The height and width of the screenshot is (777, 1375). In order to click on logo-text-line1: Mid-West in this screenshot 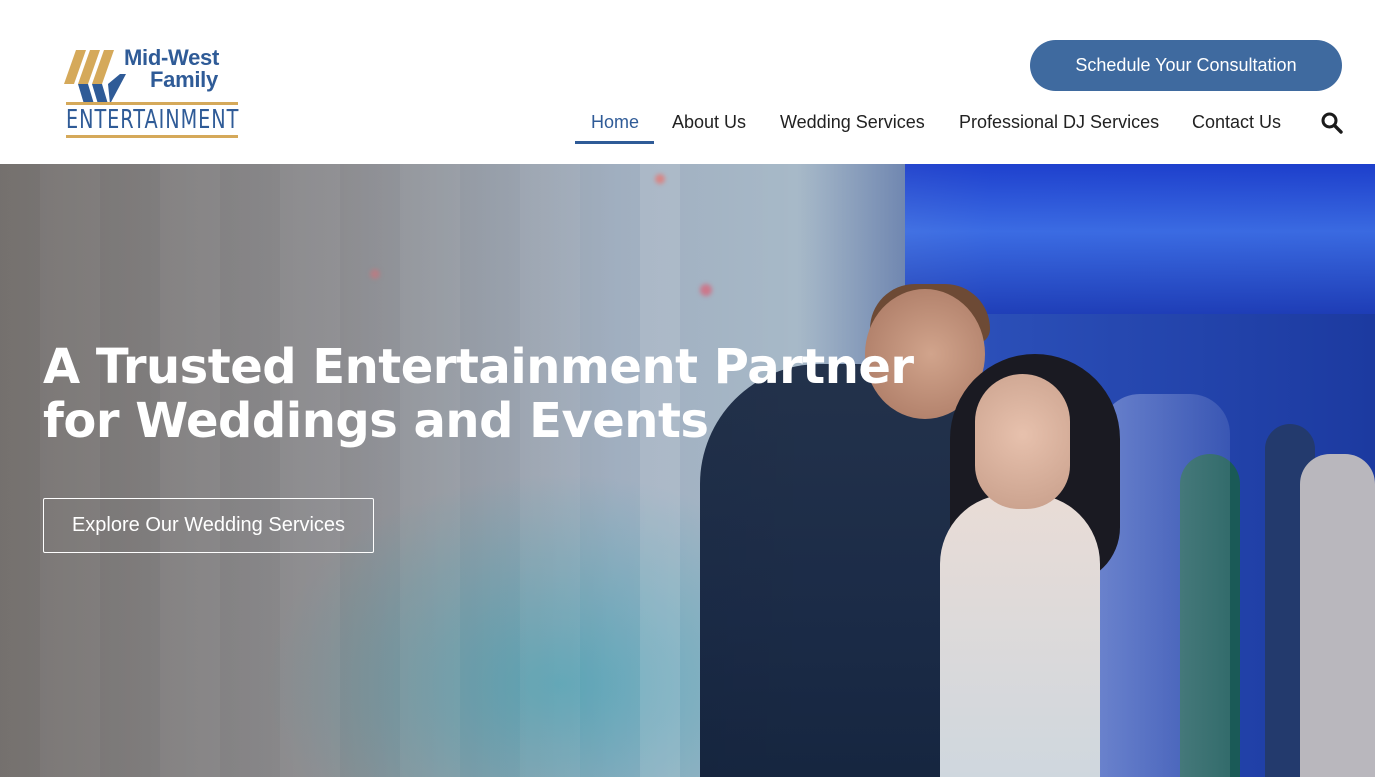, I will do `click(171, 57)`.